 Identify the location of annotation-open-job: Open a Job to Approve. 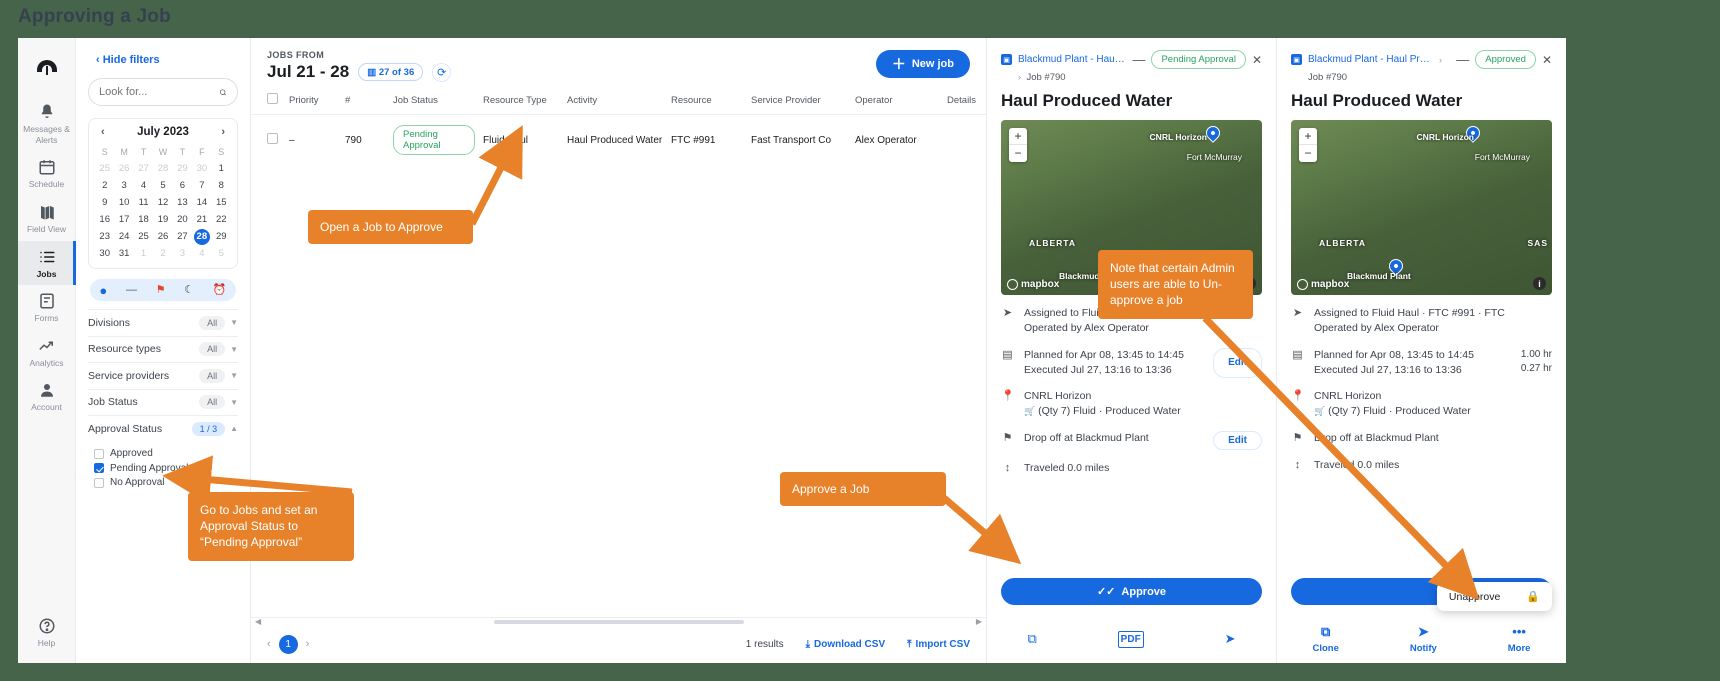
(390, 227).